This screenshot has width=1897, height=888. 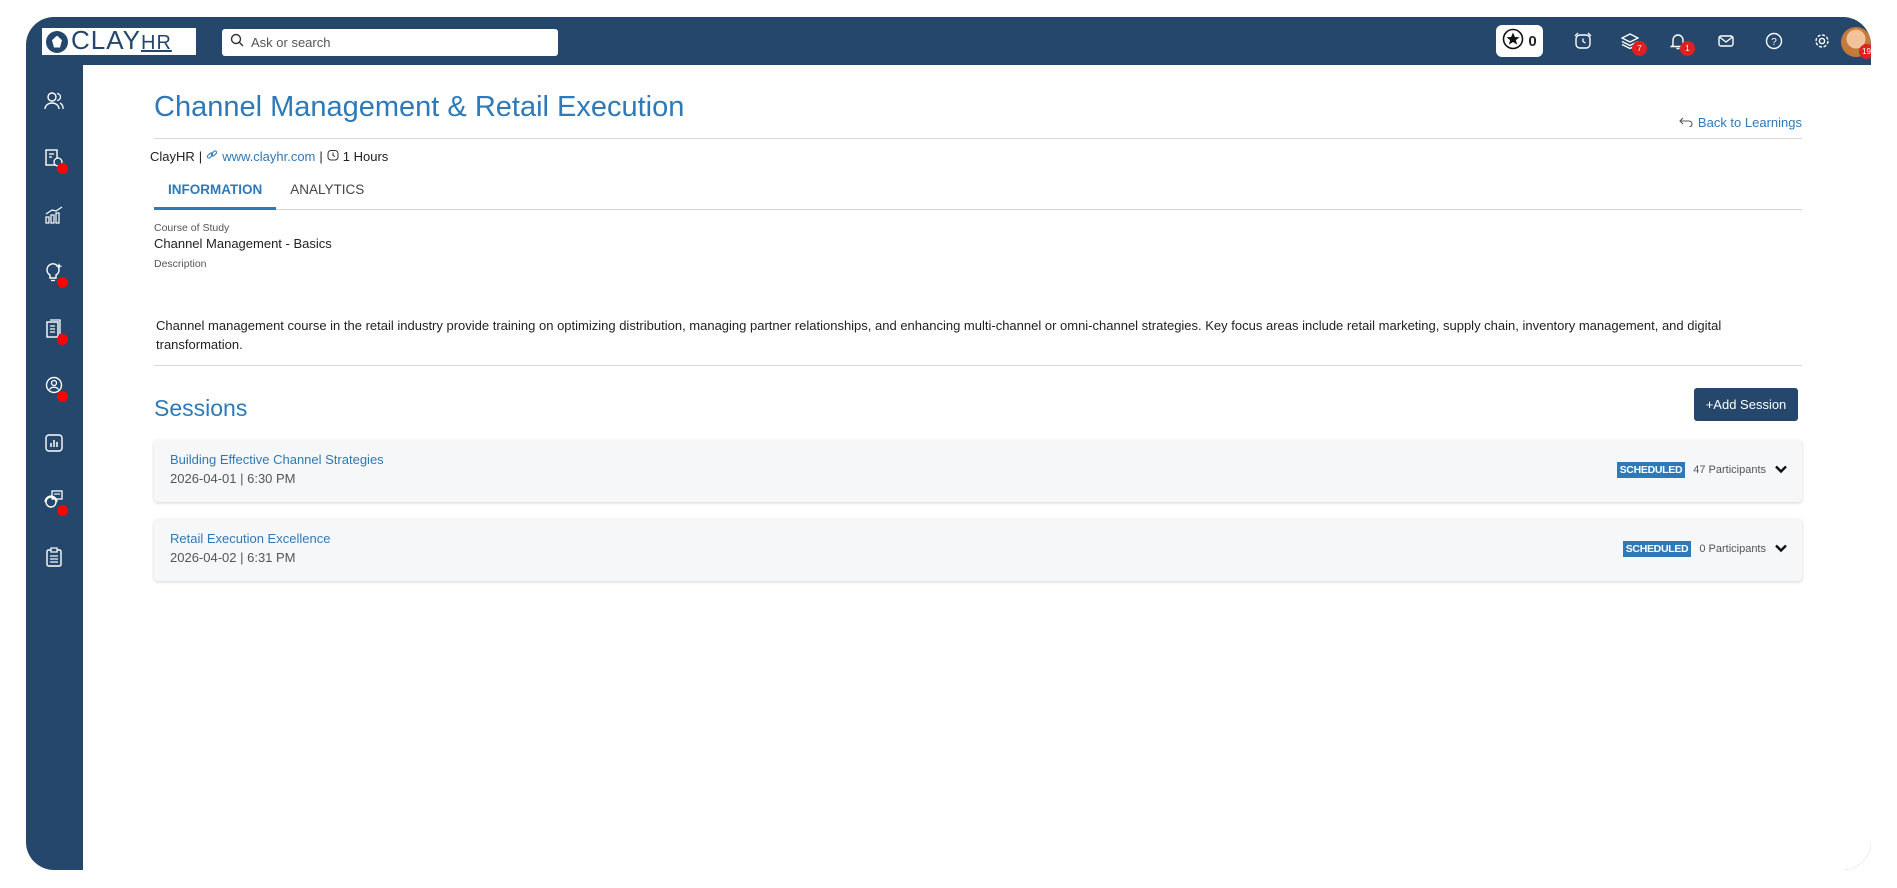 I want to click on notification-badge: 1, so click(x=1687, y=48).